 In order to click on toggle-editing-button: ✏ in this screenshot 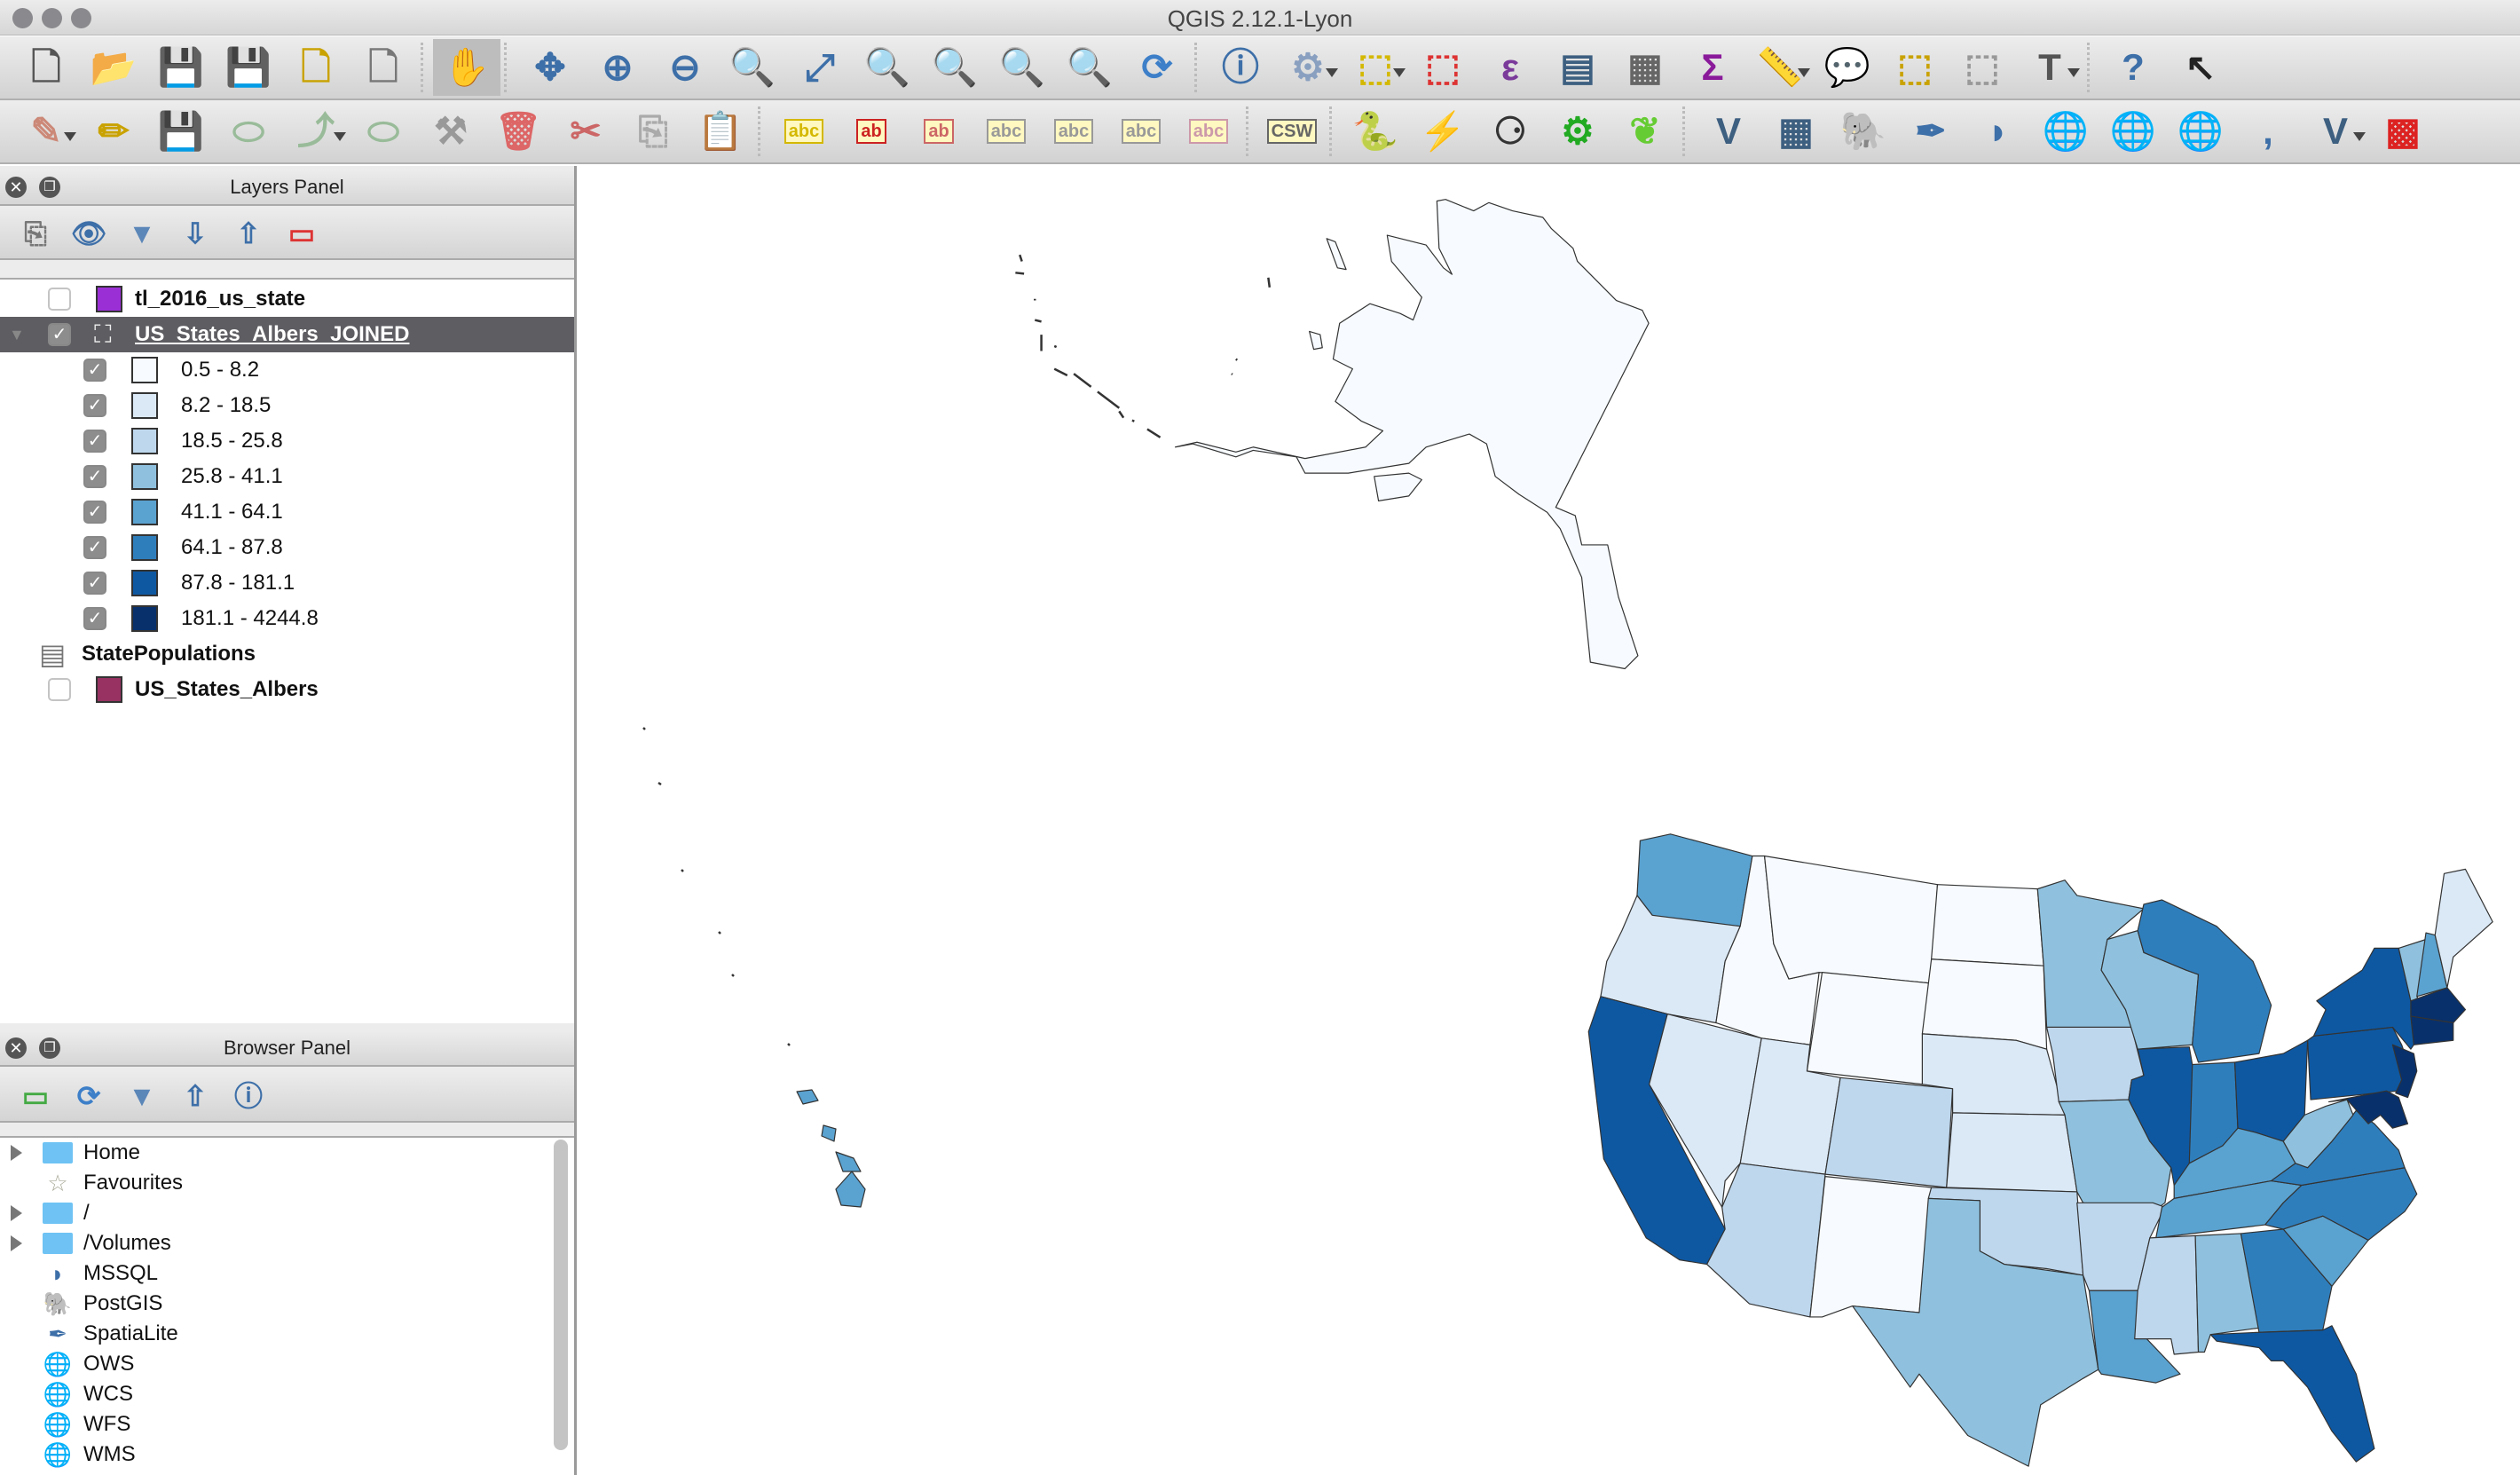, I will do `click(114, 131)`.